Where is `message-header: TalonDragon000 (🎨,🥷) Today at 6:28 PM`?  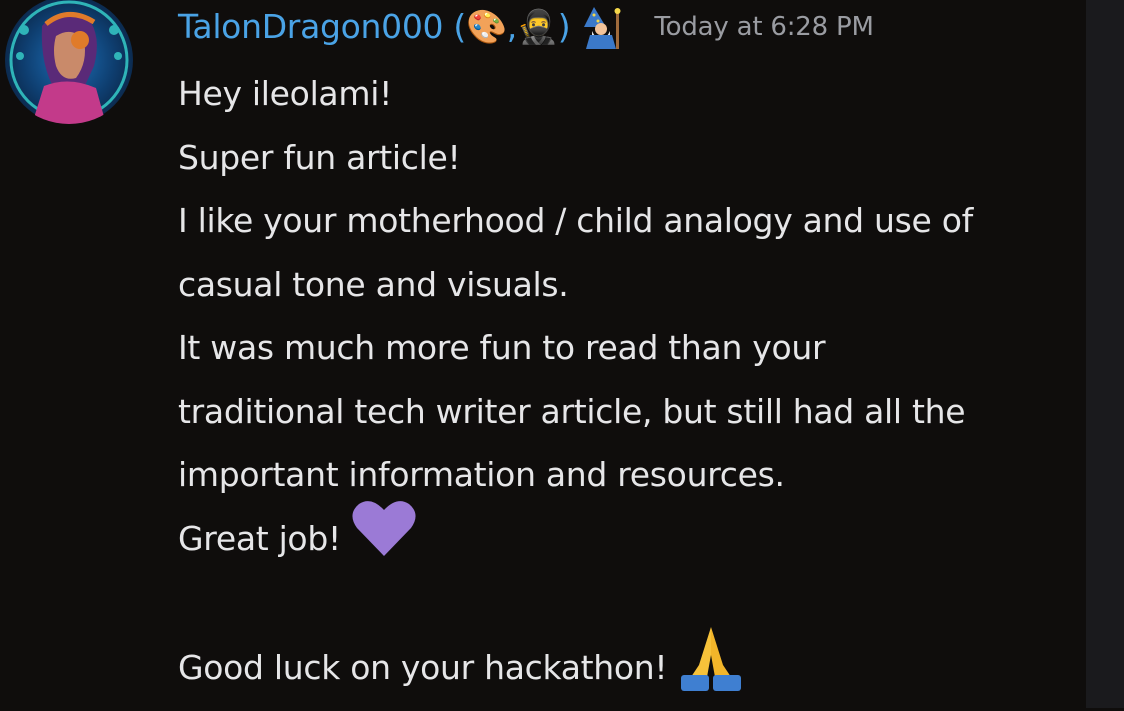
message-header: TalonDragon000 (🎨,🥷) Today at 6:28 PM is located at coordinates (526, 27).